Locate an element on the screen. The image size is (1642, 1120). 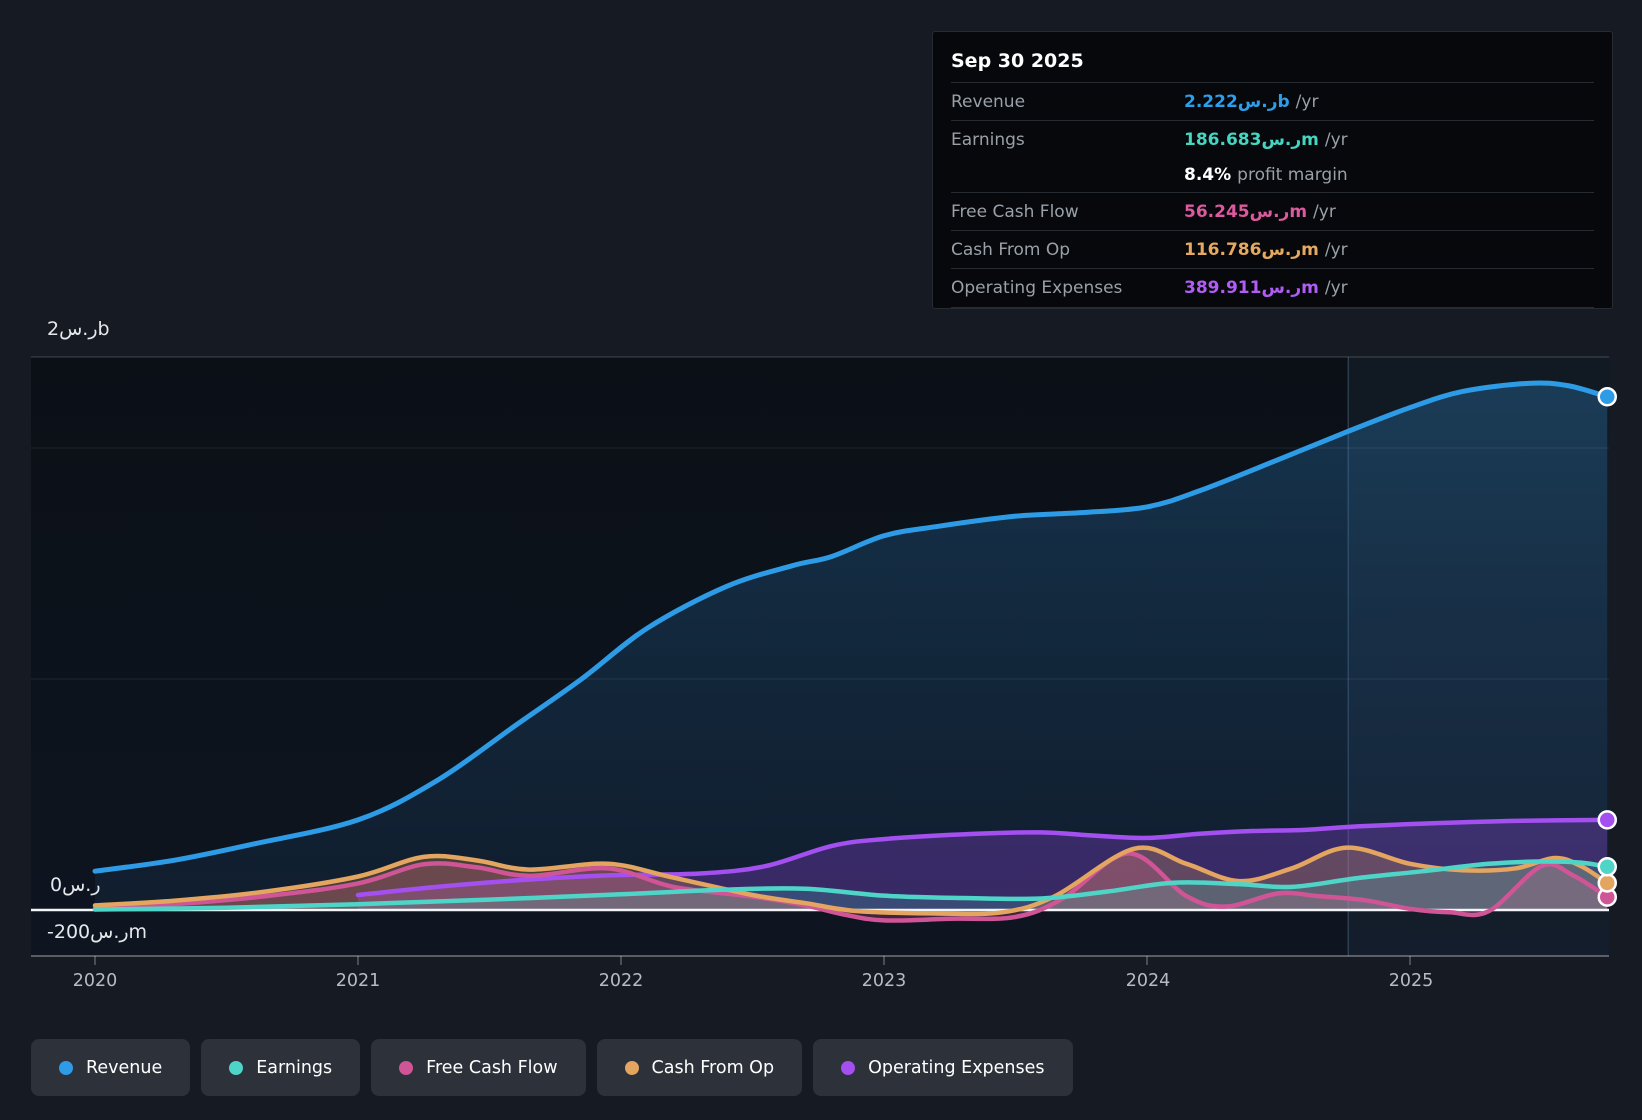
legend-label: Free Cash Flow is located at coordinates (492, 1067).